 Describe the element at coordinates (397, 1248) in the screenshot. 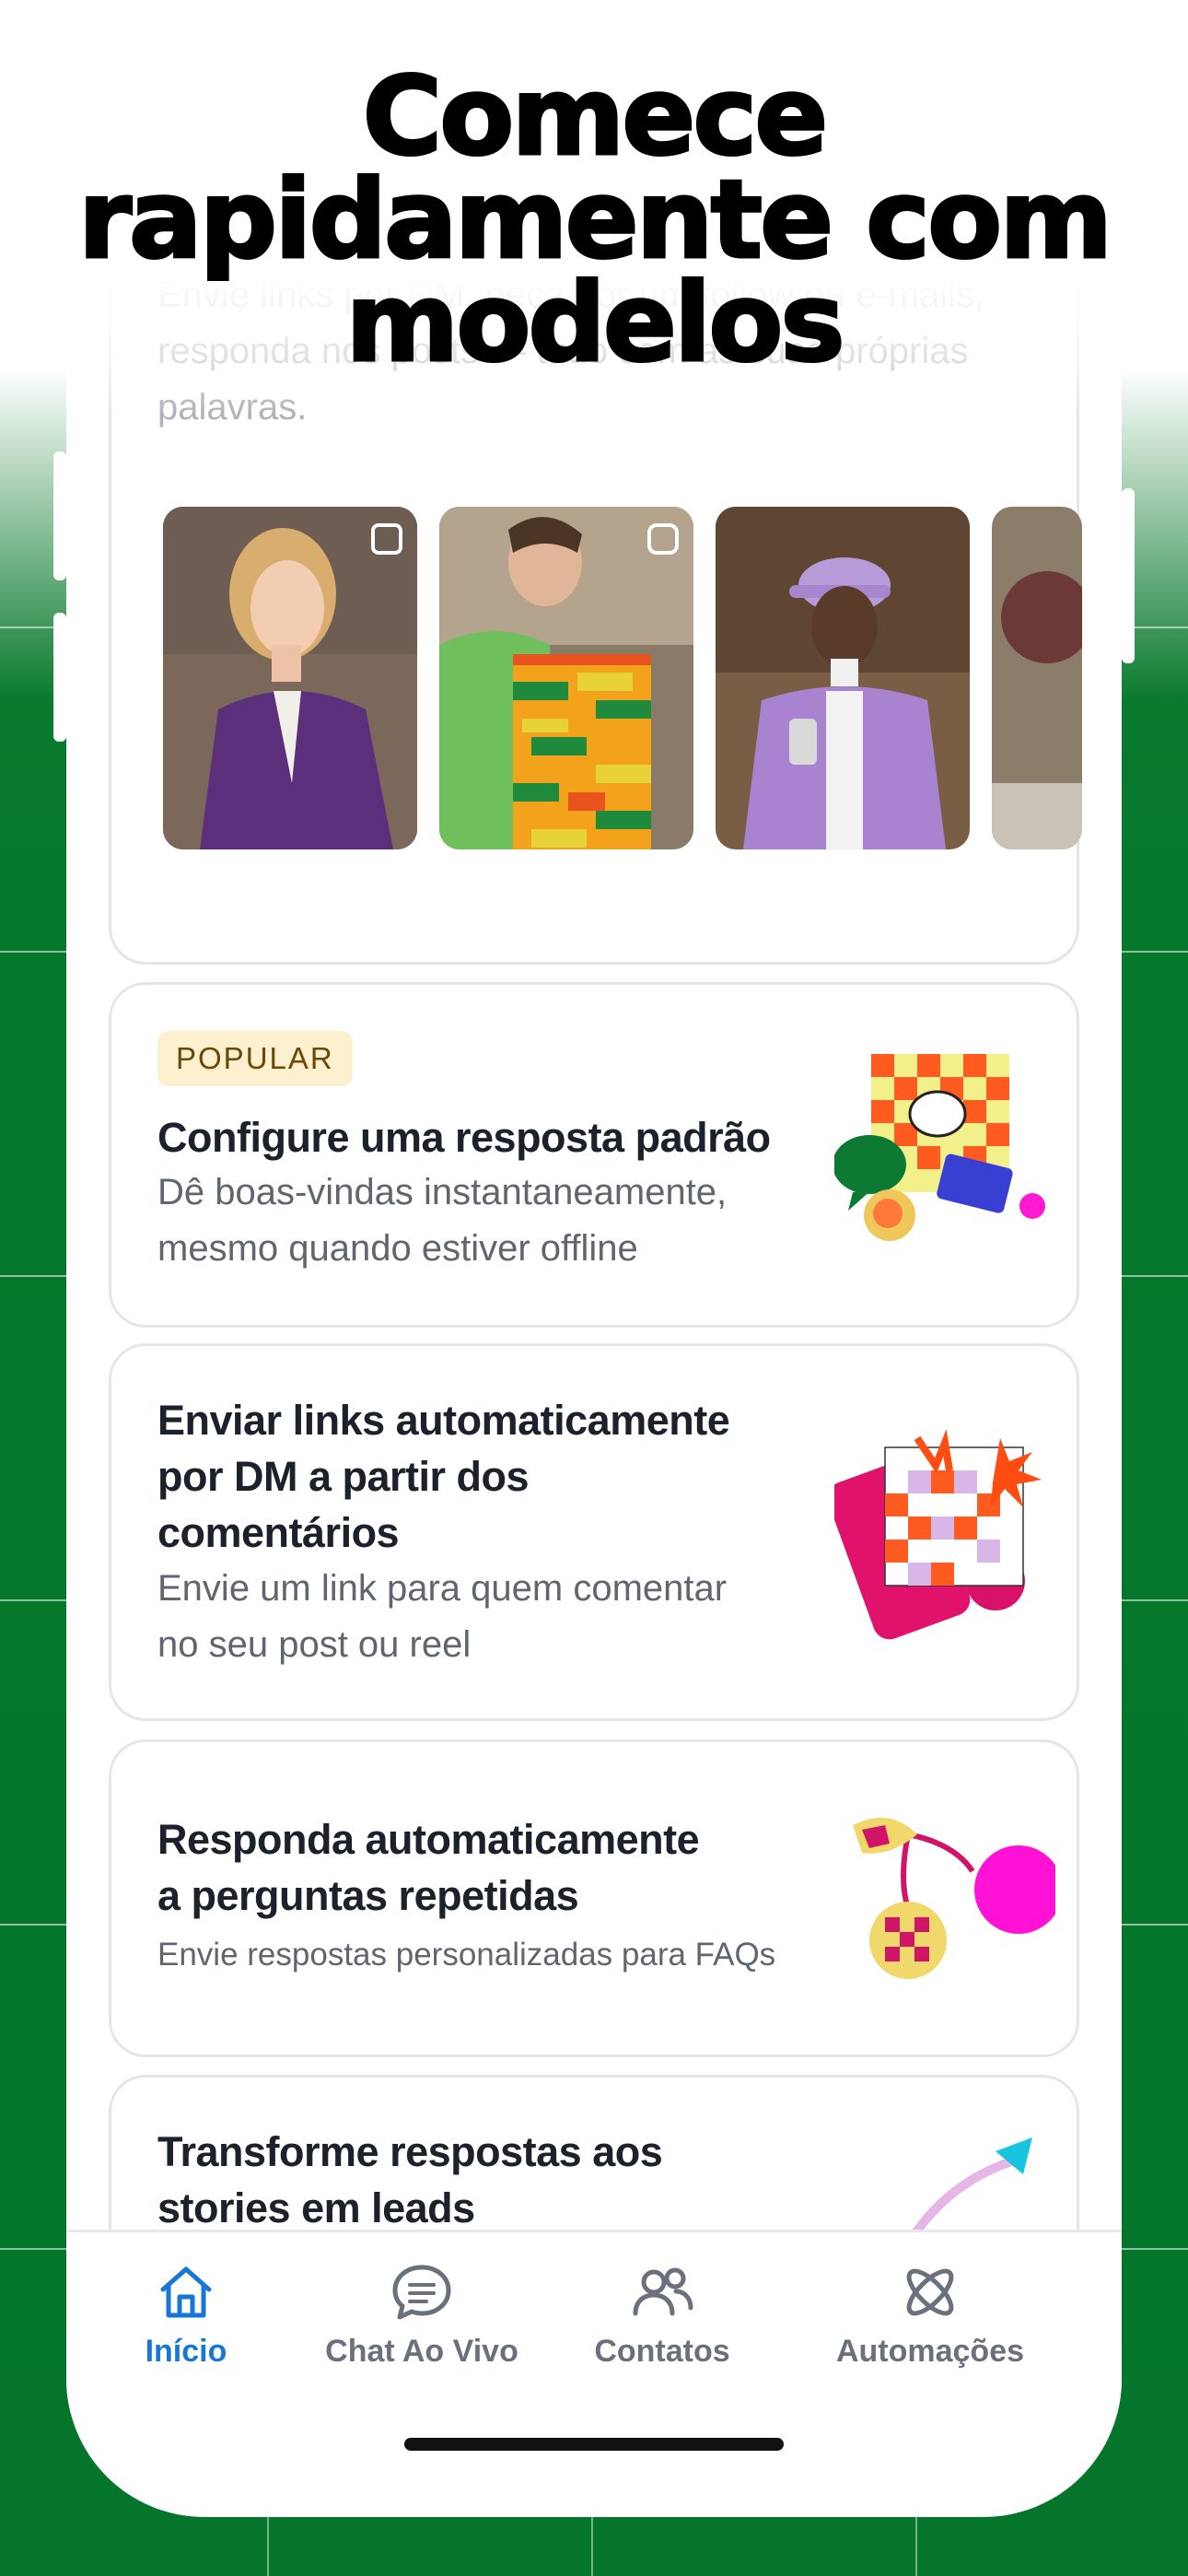

I see `card-subtitle-2: mesmo quando estiver offline` at that location.